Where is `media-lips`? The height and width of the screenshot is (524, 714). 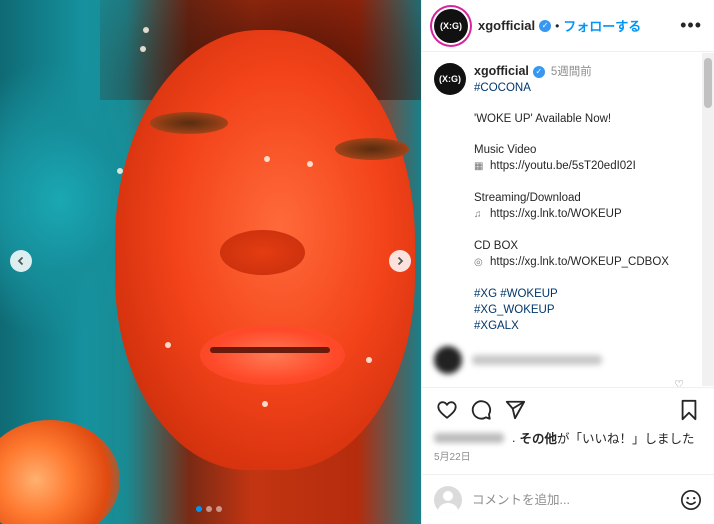
media-lips is located at coordinates (272, 355).